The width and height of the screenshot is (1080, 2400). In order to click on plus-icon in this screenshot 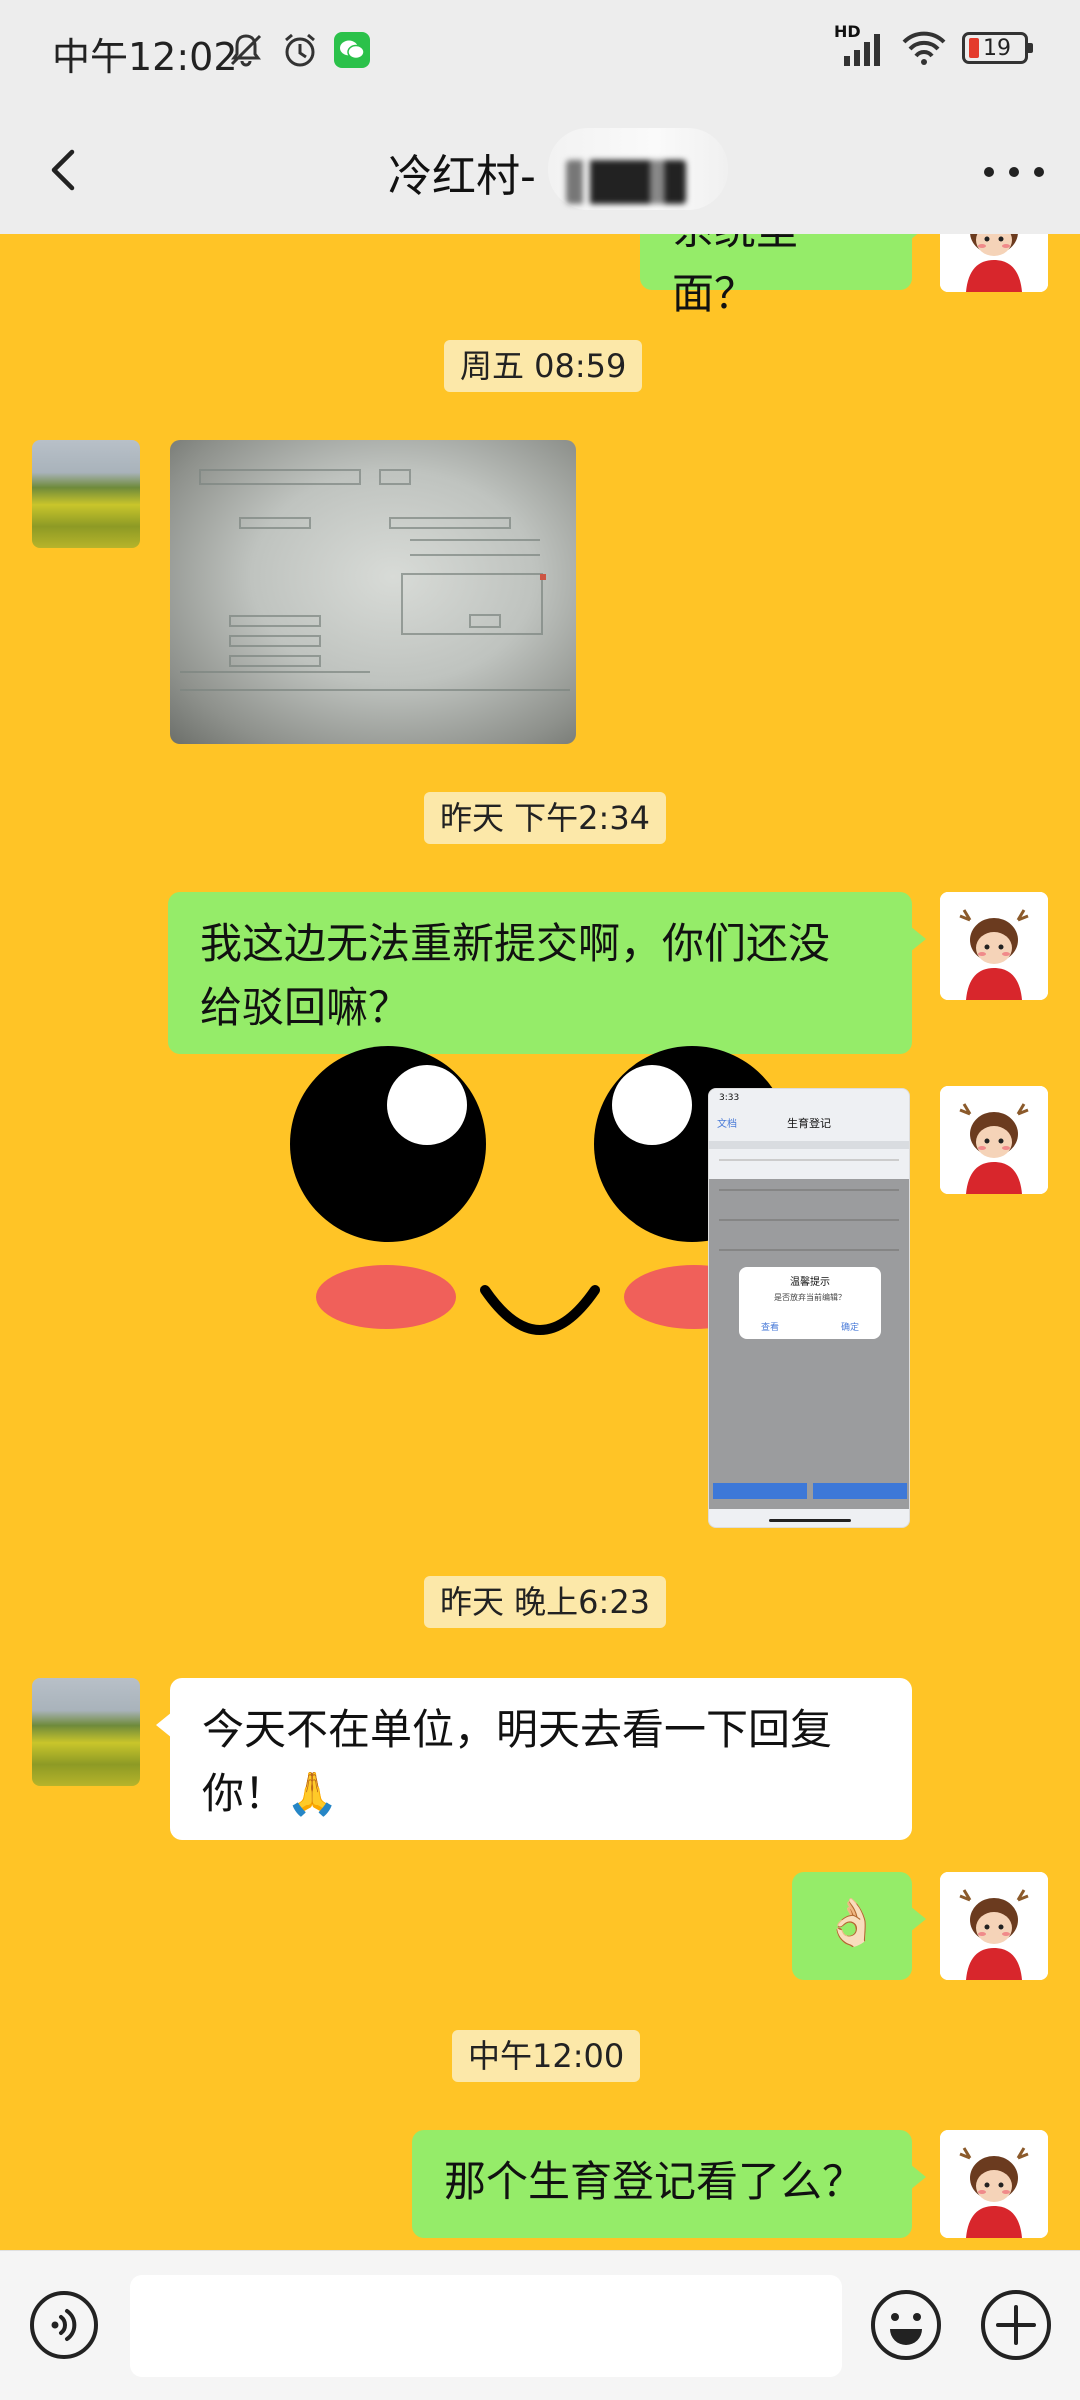, I will do `click(1016, 2325)`.